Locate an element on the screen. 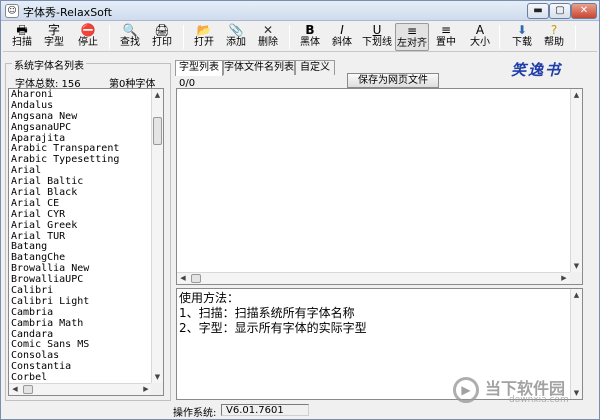 This screenshot has width=600, height=420. usage-line: 1、扫描：扫描系统所有字体名称 is located at coordinates (267, 313).